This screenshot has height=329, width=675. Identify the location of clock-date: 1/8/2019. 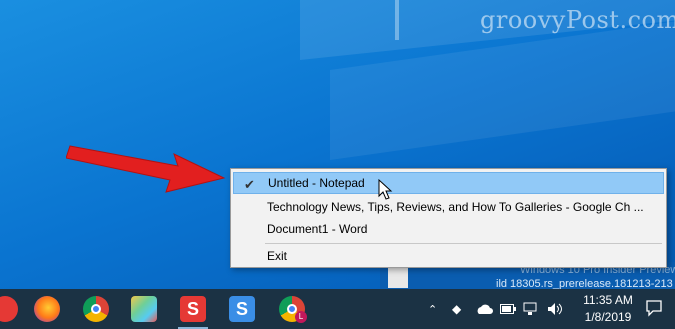
(608, 317).